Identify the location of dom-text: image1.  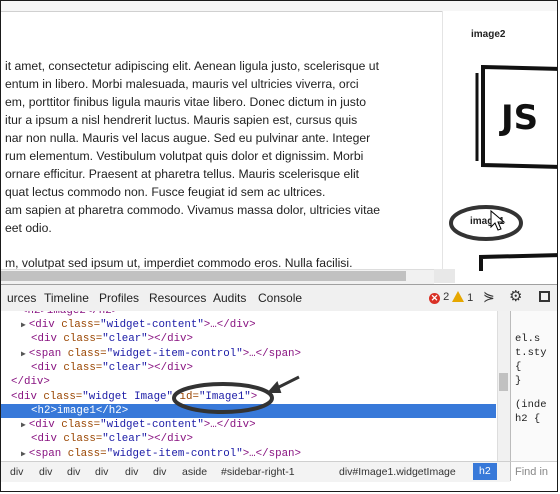
(76, 410).